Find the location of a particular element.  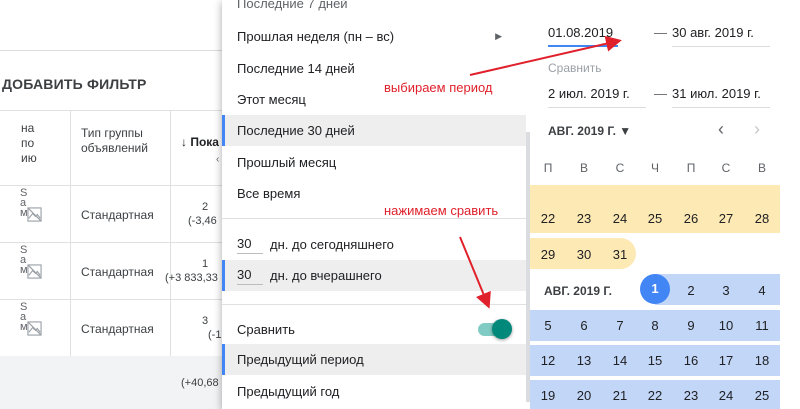

calendar-day: 15 is located at coordinates (655, 360).